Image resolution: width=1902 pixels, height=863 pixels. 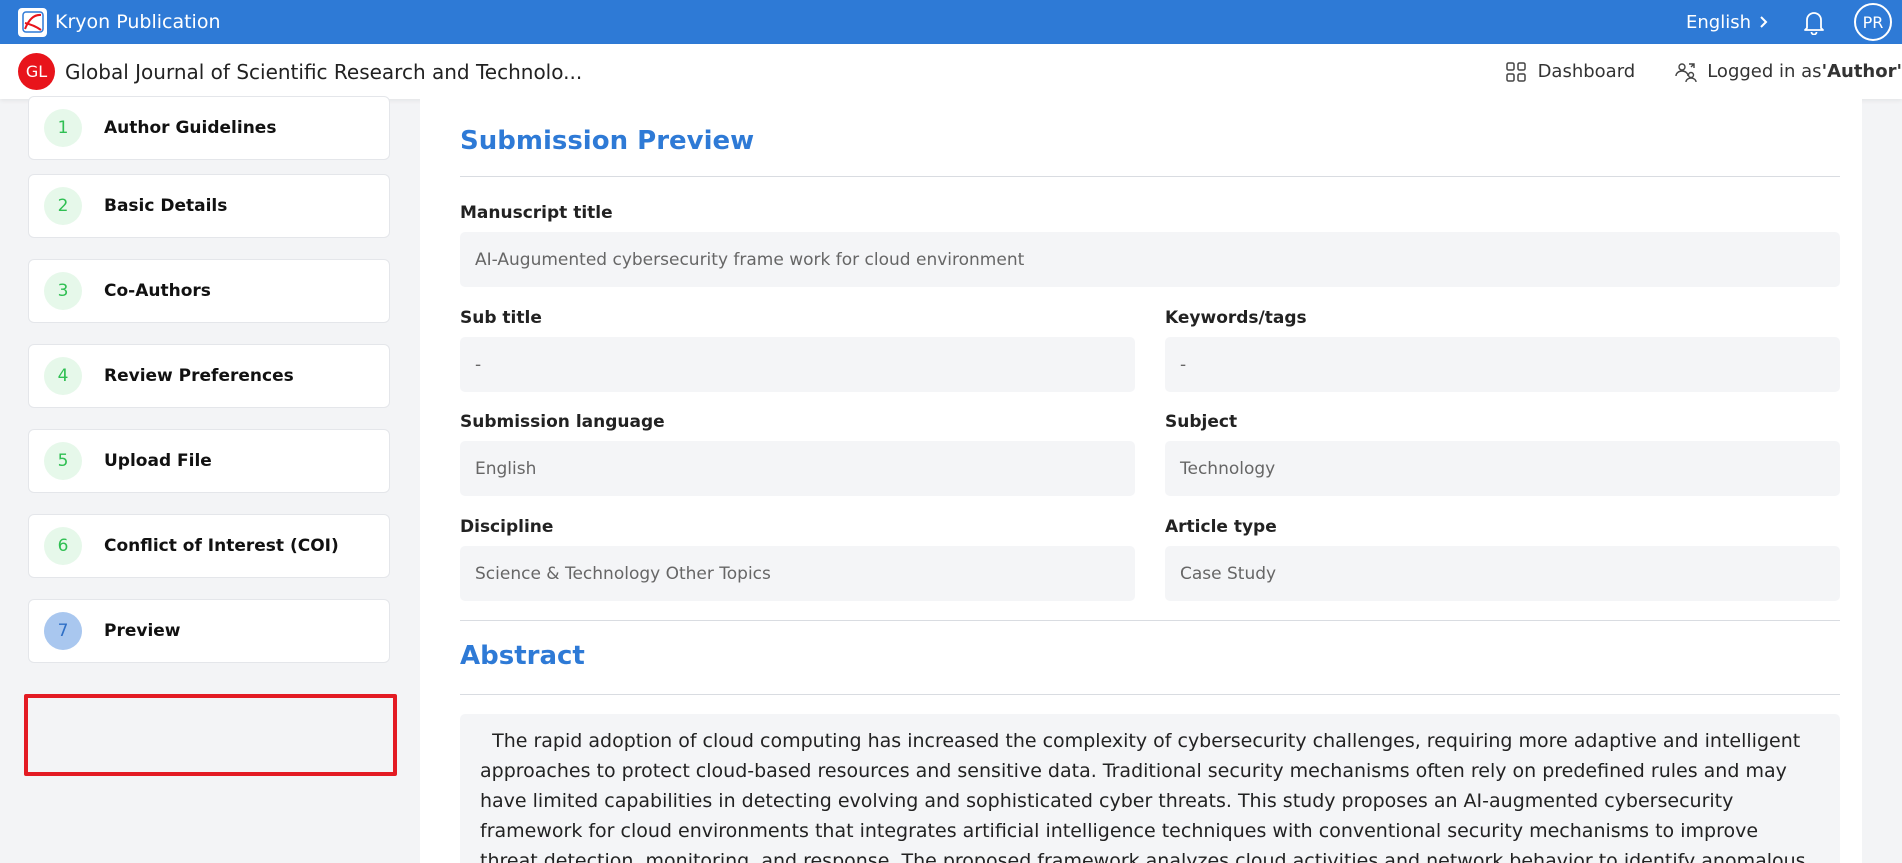 I want to click on step-number: 2, so click(x=63, y=206).